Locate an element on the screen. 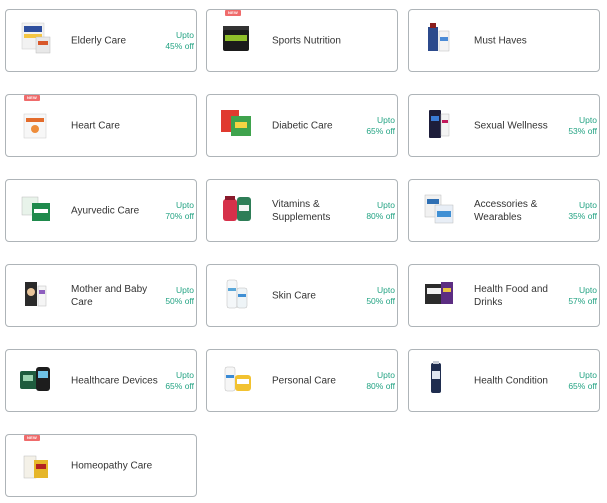 This screenshot has width=607, height=503. healthcare-devices-product-icon is located at coordinates (37, 379).